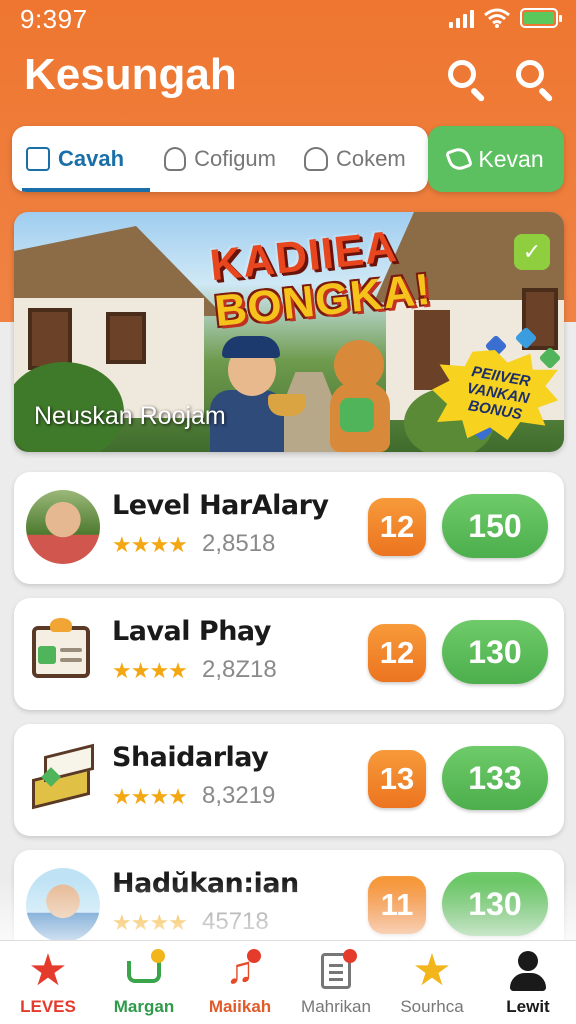  Describe the element at coordinates (191, 631) in the screenshot. I see `level-title: Laval Phay` at that location.